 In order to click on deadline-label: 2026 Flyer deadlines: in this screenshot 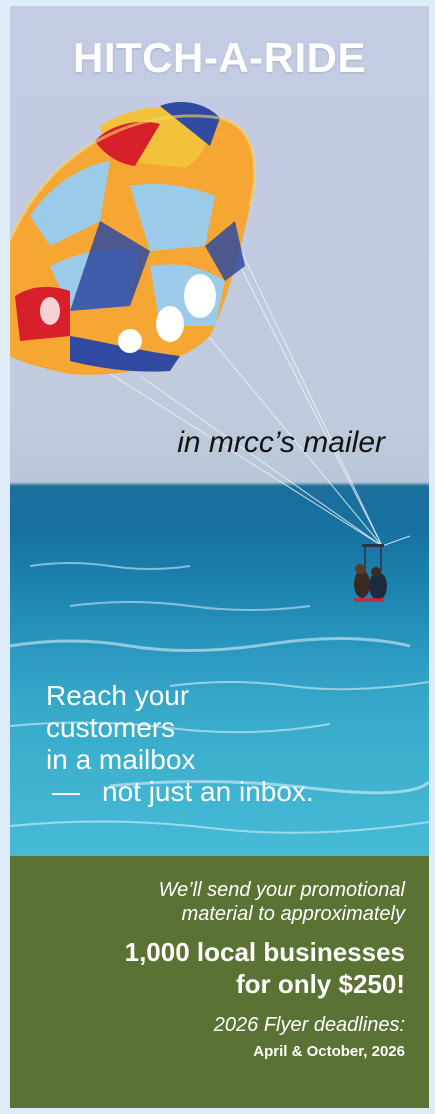, I will do `click(309, 1025)`.